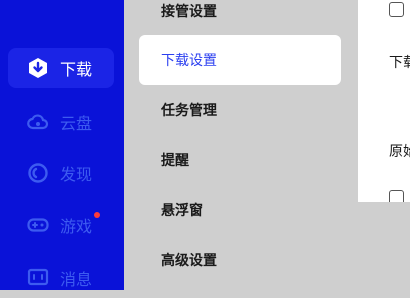  Describe the element at coordinates (396, 9) in the screenshot. I see `option-checkbox-top` at that location.